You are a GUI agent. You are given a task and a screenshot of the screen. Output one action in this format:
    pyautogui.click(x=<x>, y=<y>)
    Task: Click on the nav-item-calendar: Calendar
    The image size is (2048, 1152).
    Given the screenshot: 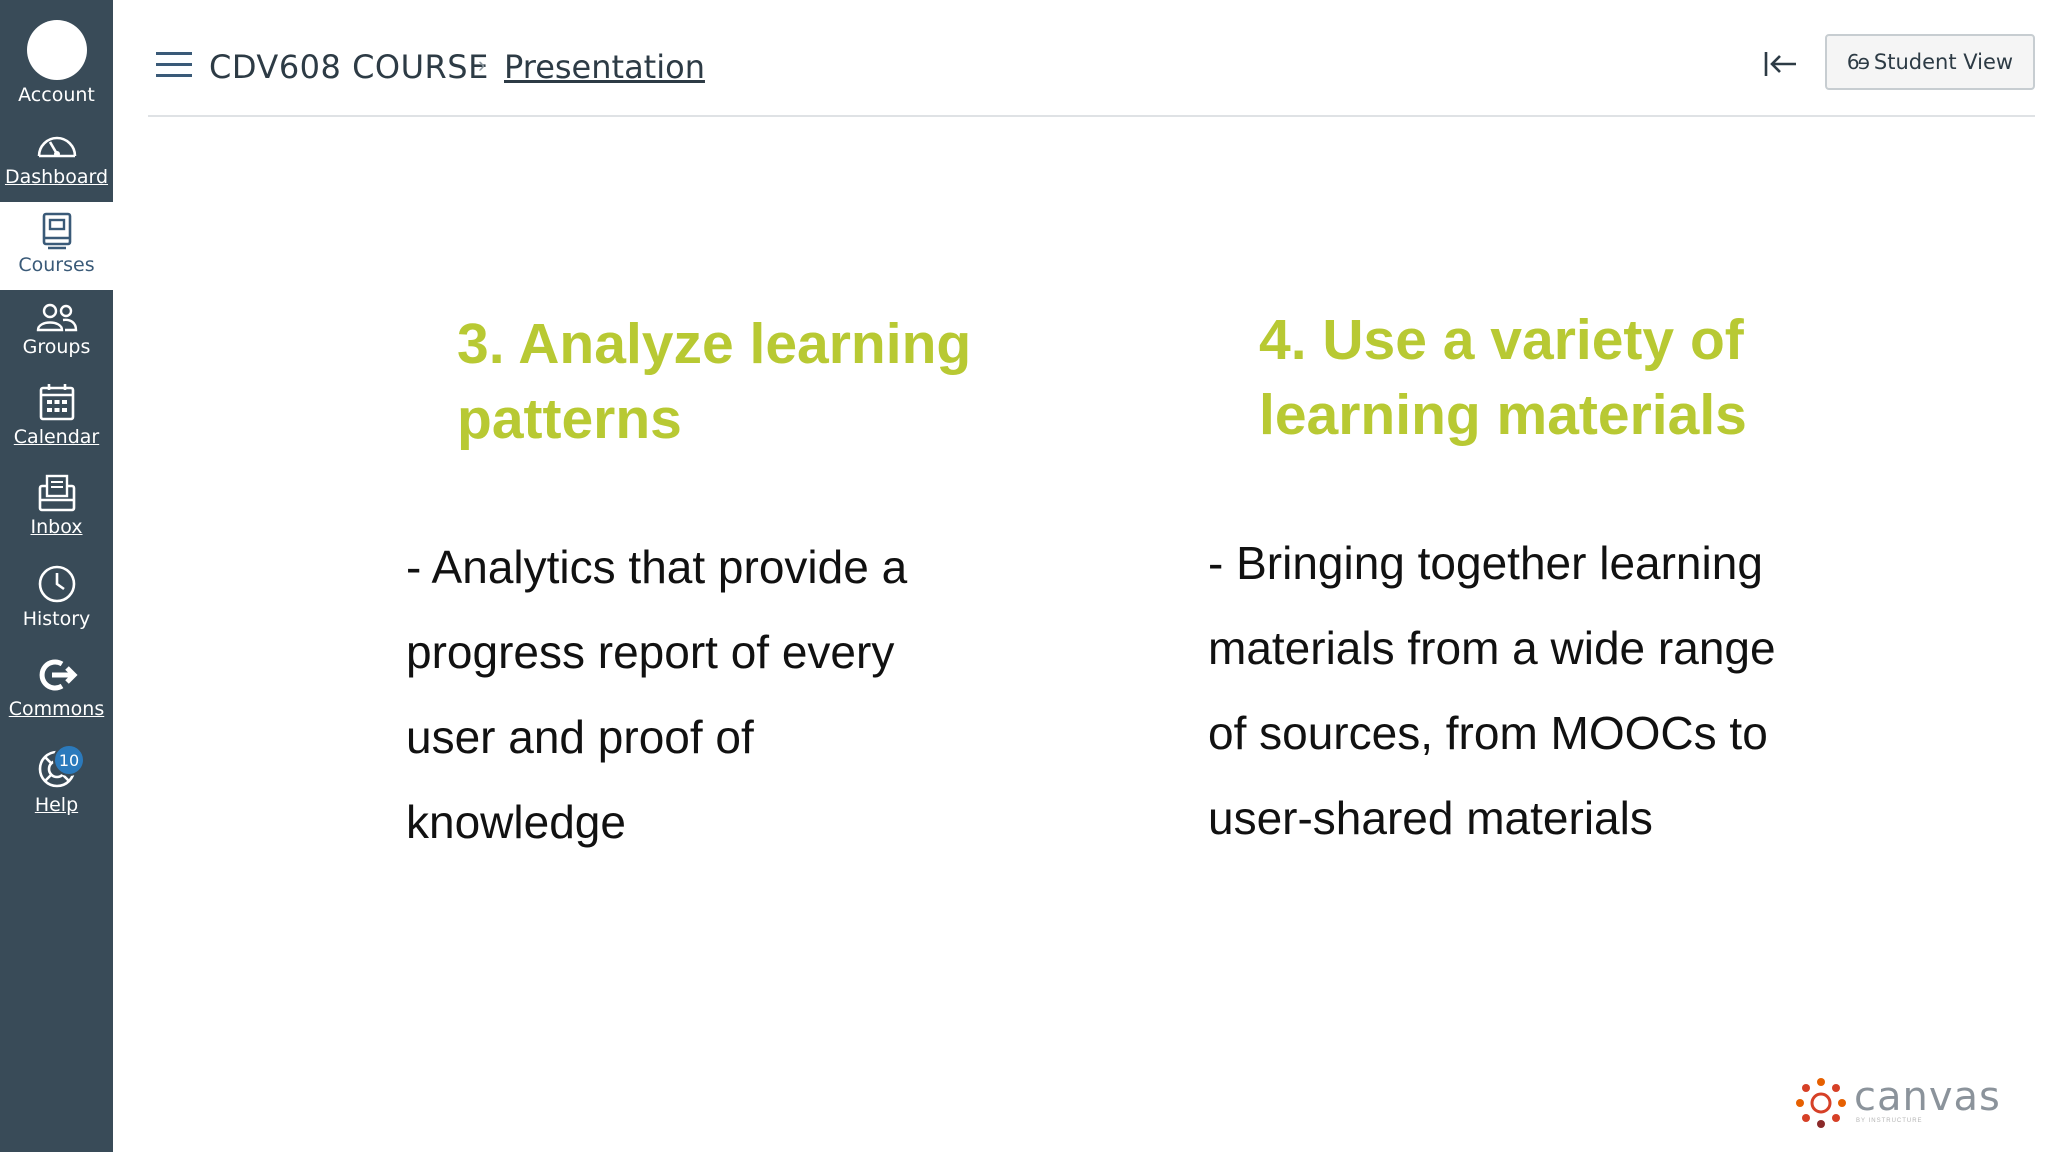 What is the action you would take?
    pyautogui.click(x=56, y=415)
    